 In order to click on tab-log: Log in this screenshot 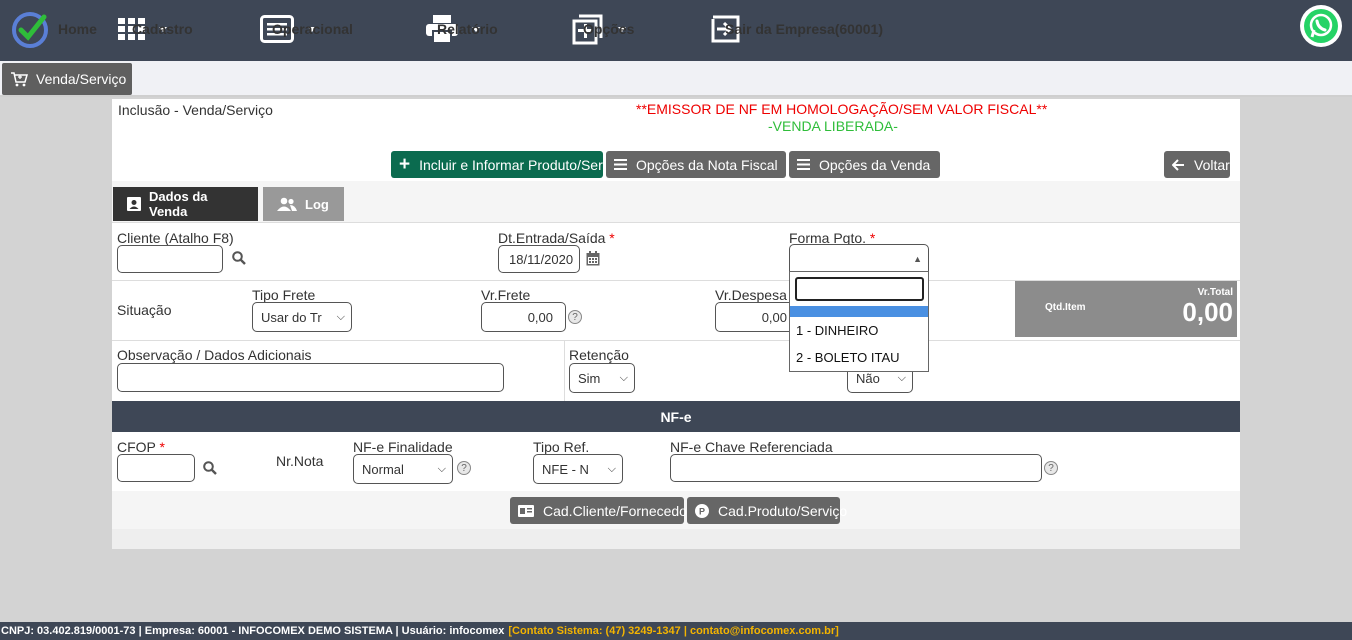, I will do `click(303, 204)`.